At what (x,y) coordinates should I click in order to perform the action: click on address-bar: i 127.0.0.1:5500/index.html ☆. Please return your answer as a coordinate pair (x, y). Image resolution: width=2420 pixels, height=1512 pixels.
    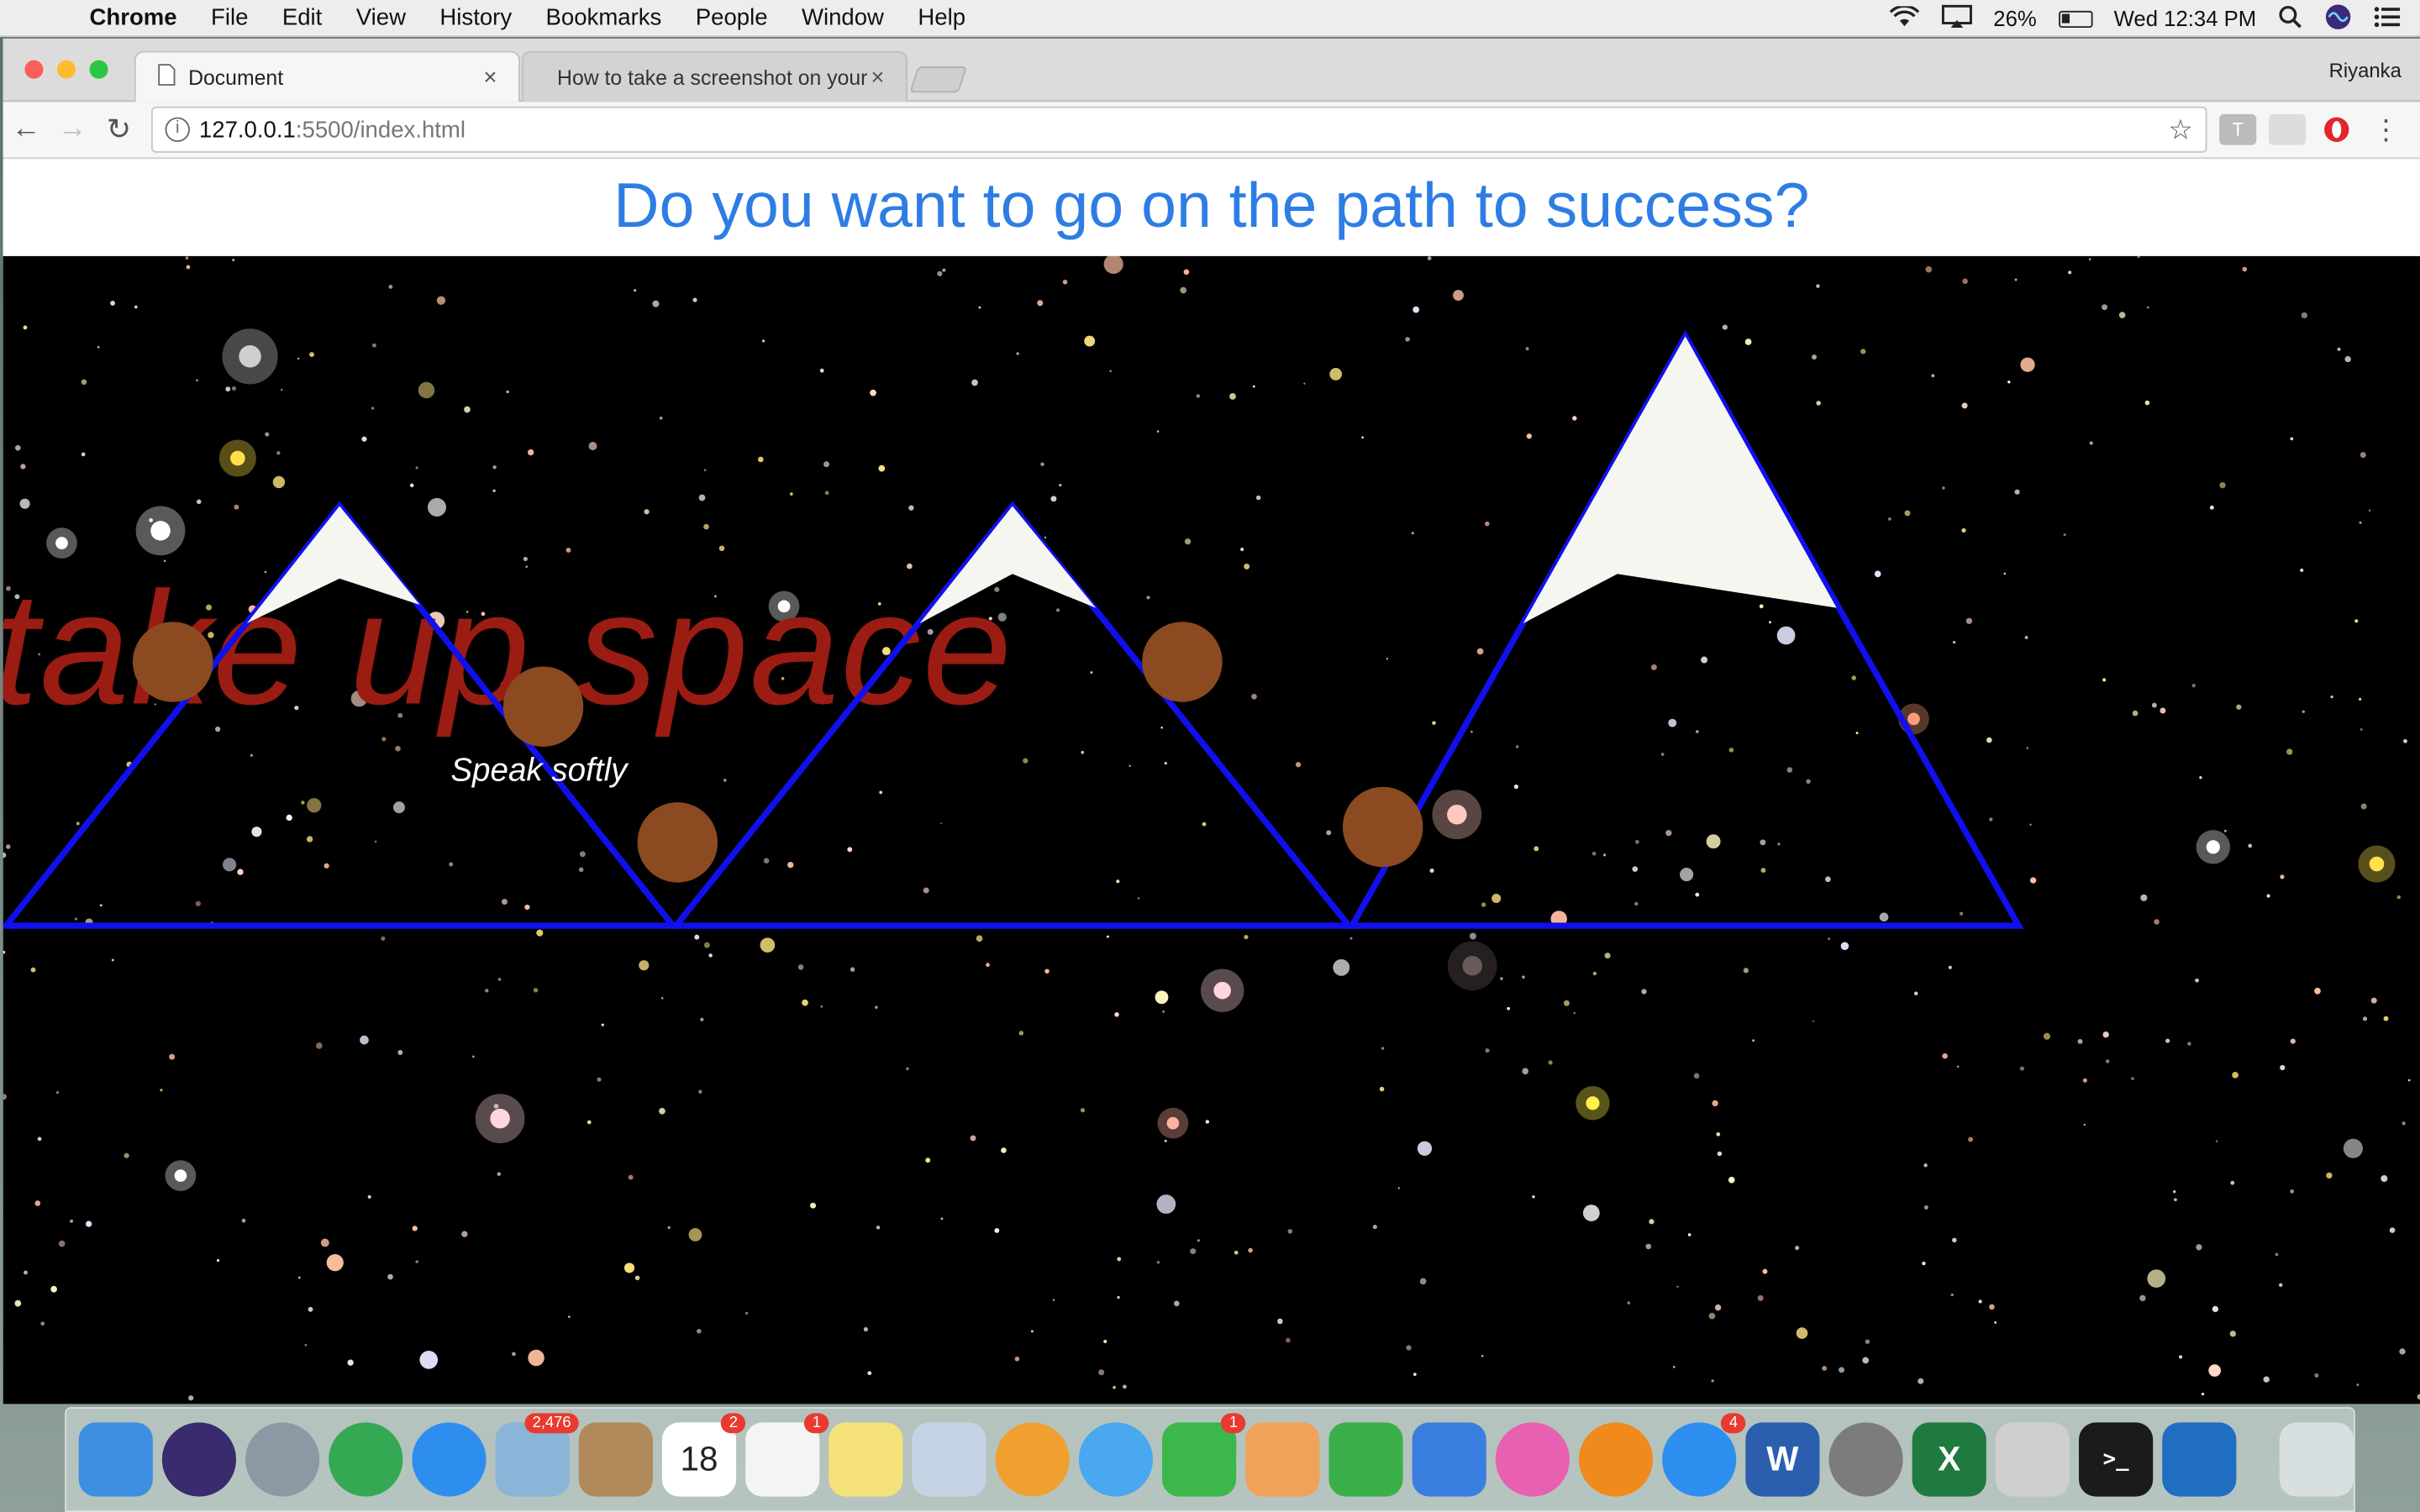
    Looking at the image, I should click on (1178, 129).